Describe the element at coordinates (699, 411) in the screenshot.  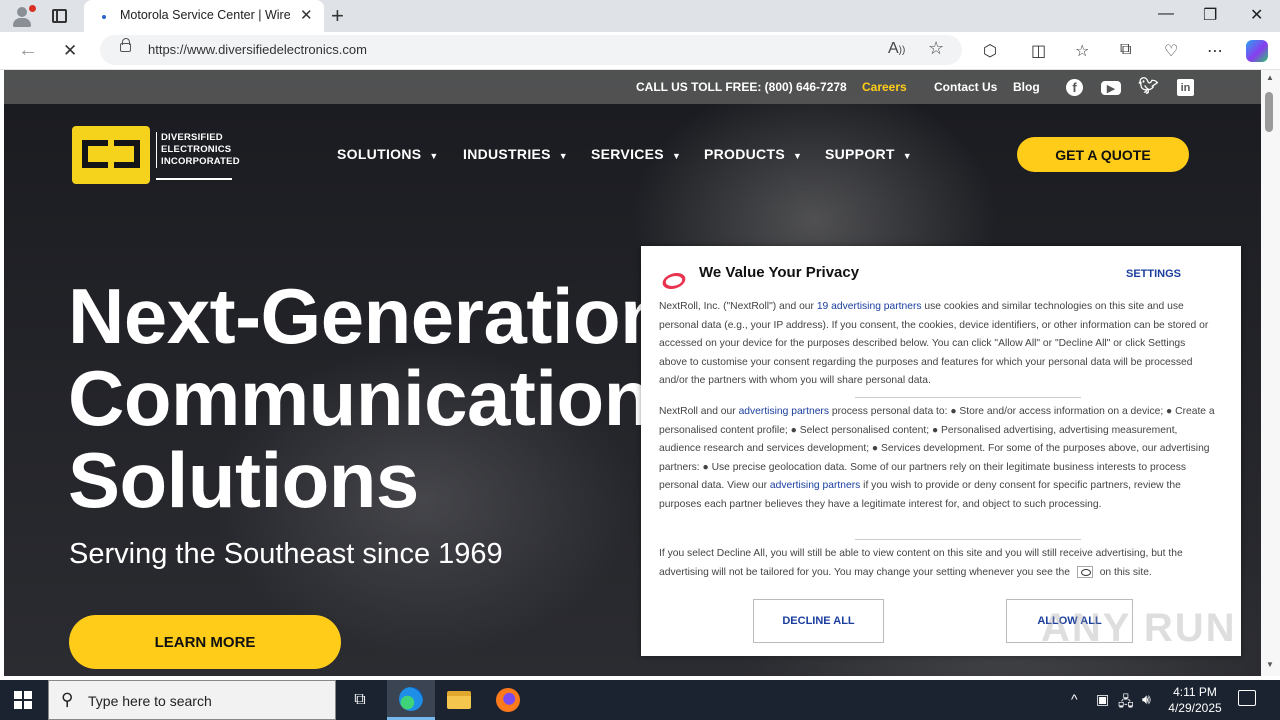
I see `text: NextRoll and our` at that location.